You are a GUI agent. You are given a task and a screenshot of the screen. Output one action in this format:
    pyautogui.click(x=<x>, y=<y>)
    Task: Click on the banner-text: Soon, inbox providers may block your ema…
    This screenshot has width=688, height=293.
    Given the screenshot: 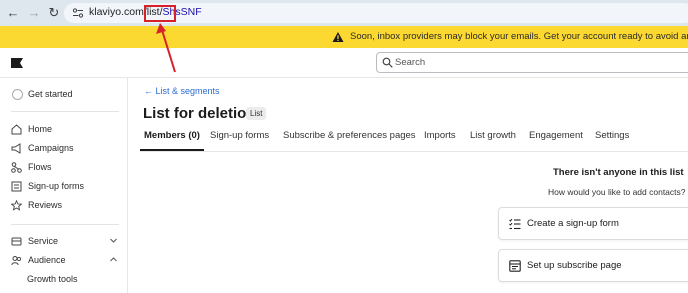 What is the action you would take?
    pyautogui.click(x=519, y=36)
    